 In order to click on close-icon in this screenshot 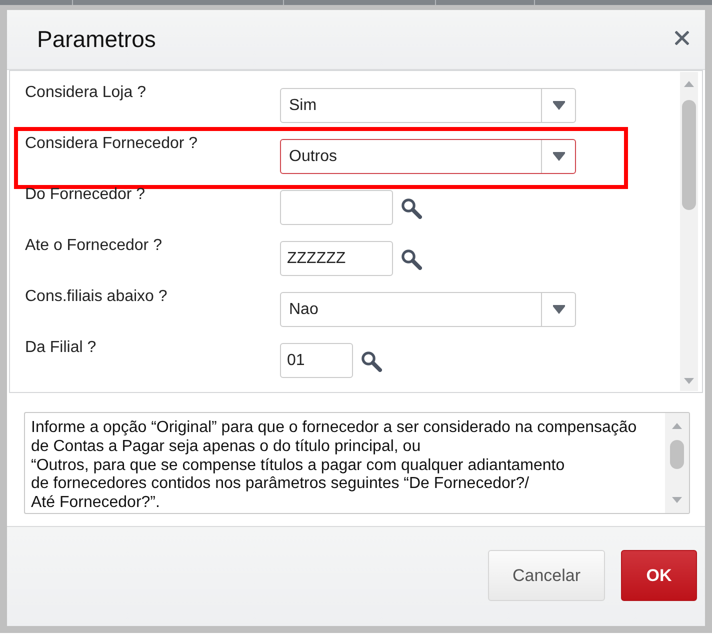, I will do `click(682, 38)`.